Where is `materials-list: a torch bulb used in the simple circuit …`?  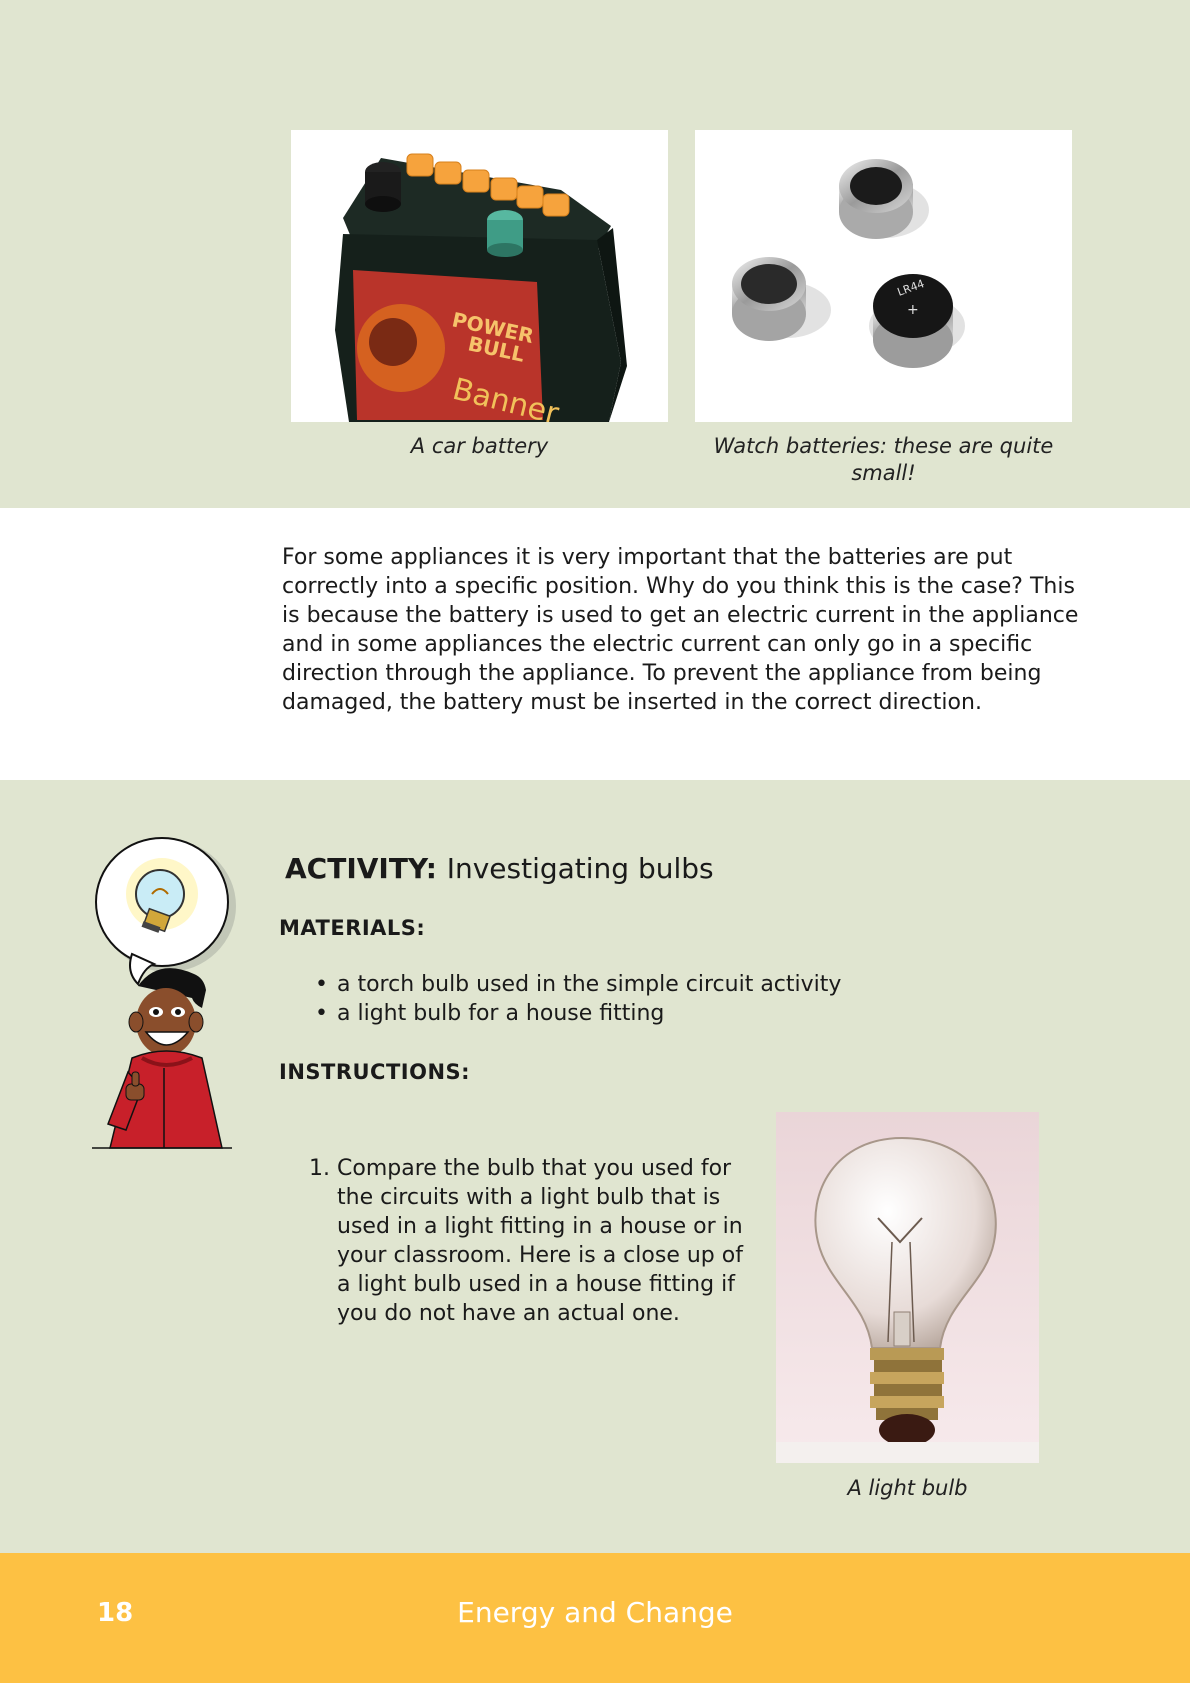 materials-list: a torch bulb used in the simple circuit … is located at coordinates (576, 999).